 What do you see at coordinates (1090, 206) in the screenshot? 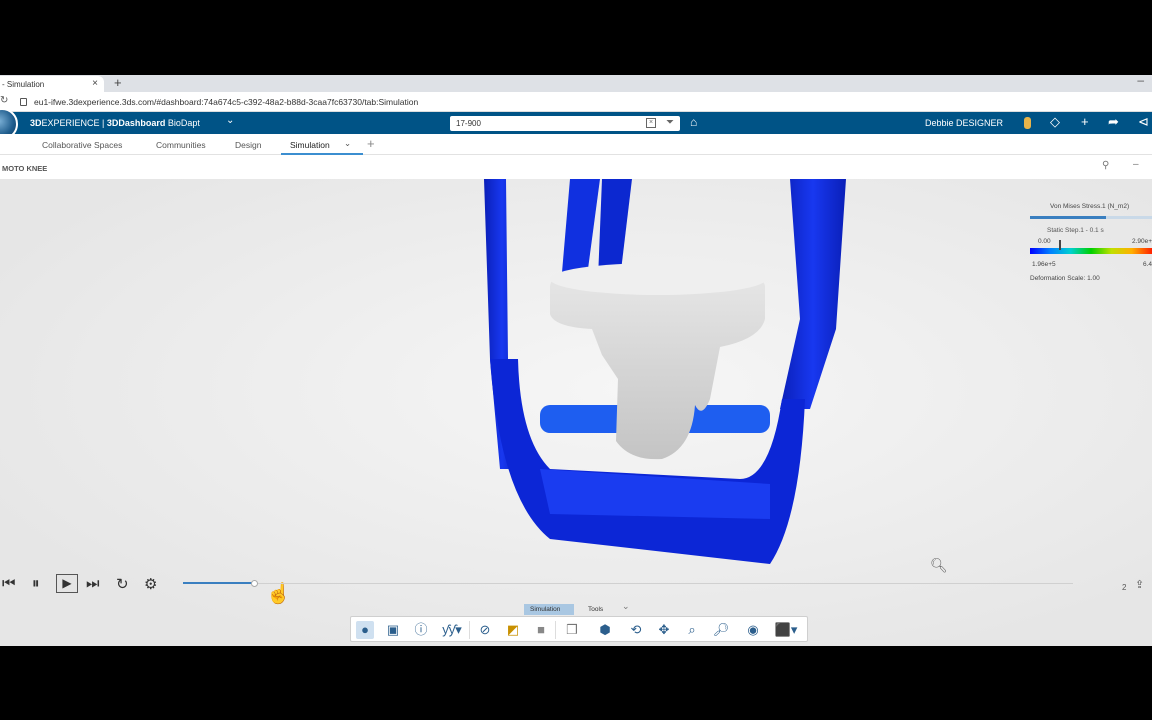
I see `legend-title: Von Mises Stress.1 (N_m2)` at bounding box center [1090, 206].